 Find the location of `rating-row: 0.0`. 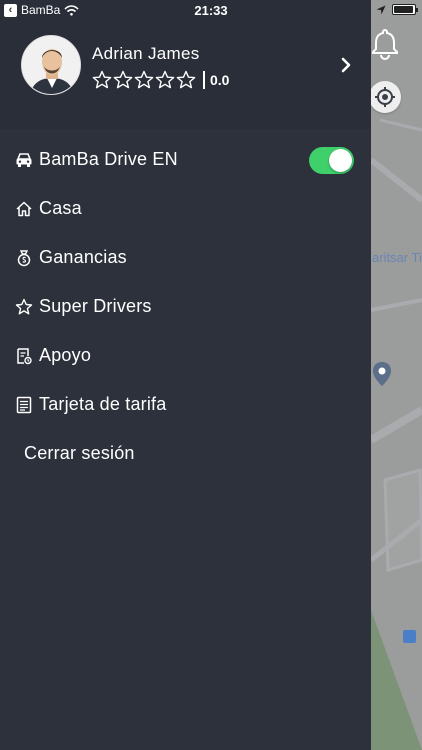

rating-row: 0.0 is located at coordinates (160, 80).